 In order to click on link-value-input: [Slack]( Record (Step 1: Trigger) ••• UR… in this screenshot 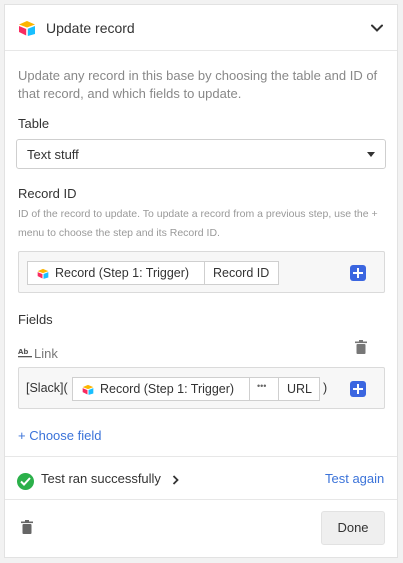, I will do `click(201, 388)`.